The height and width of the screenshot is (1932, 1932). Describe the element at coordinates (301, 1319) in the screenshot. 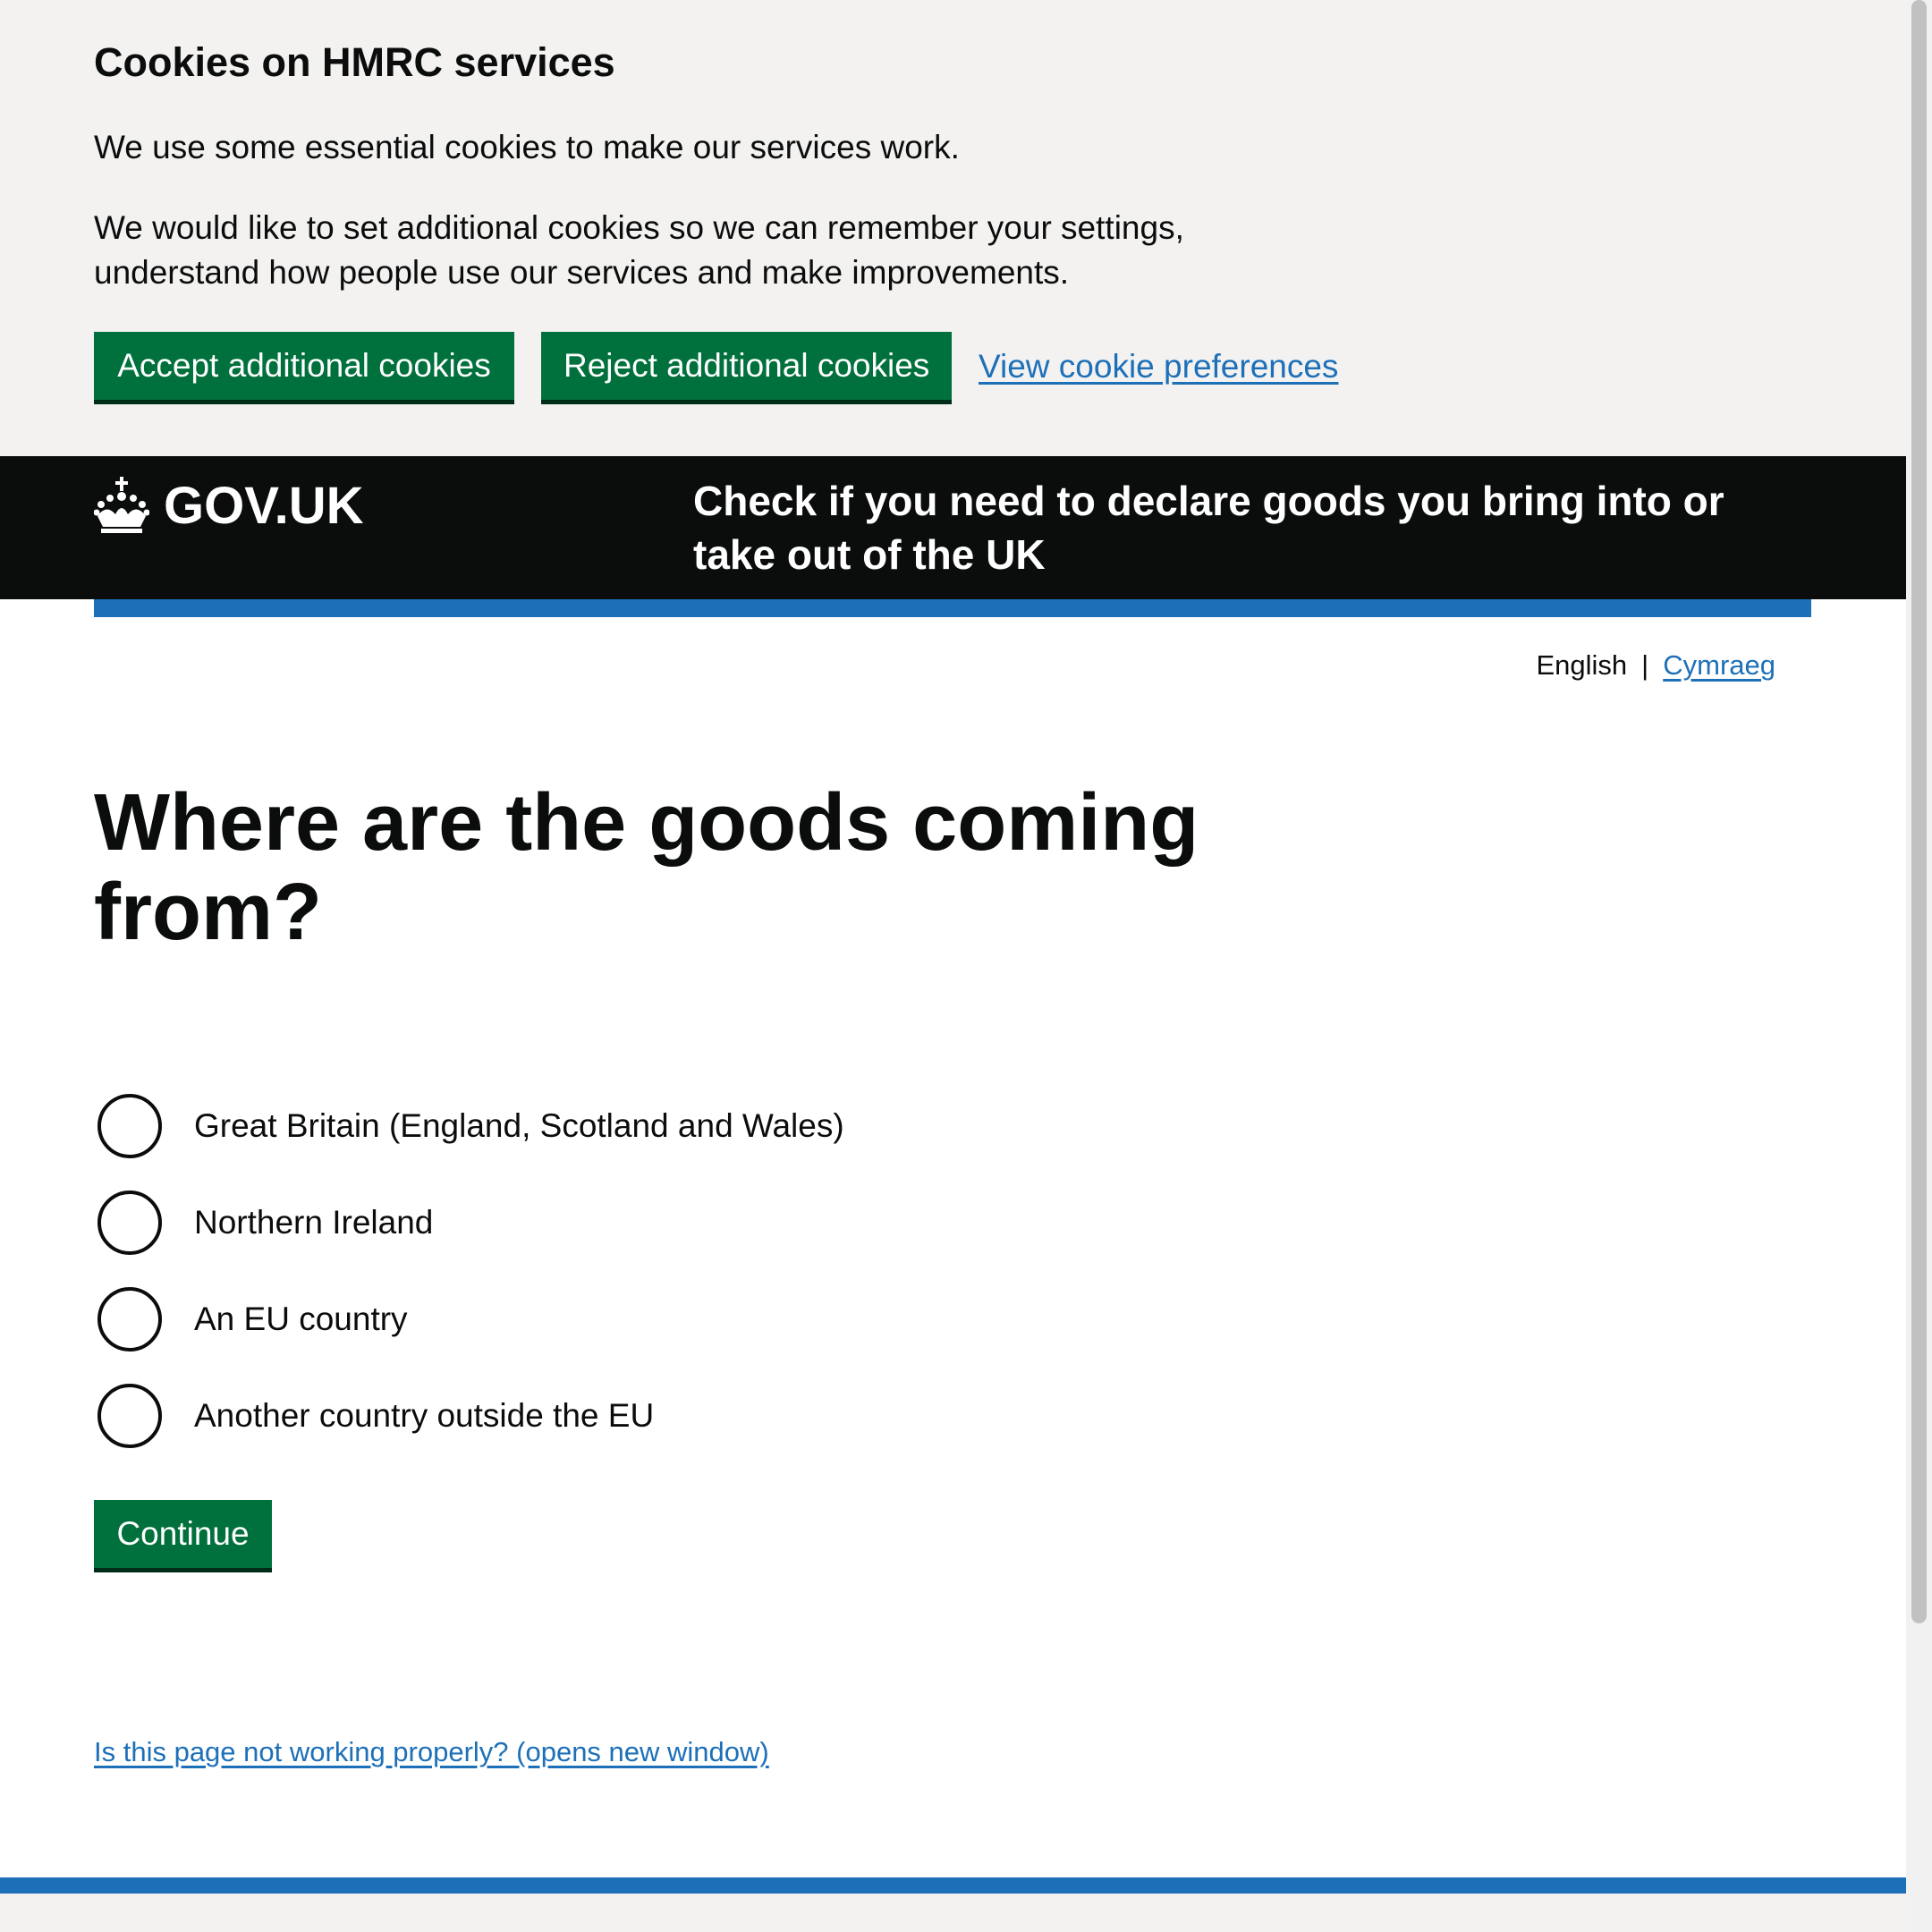

I see `radio-label: An EU country` at that location.